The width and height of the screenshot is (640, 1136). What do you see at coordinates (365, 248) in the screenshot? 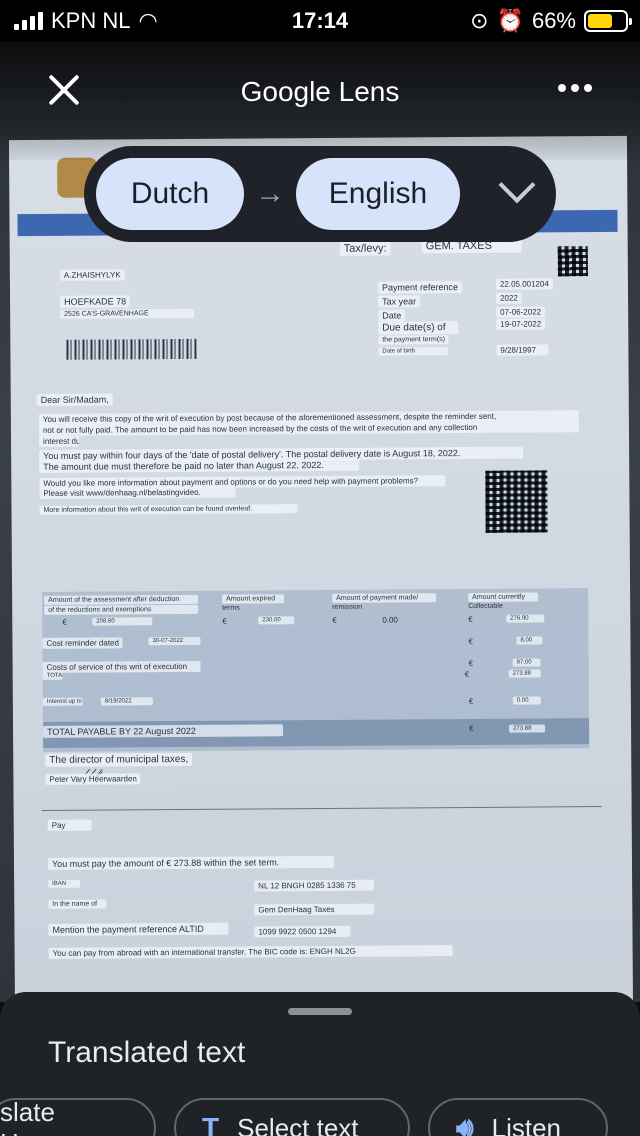
I see `taxlevy-label: Tax/levy:` at bounding box center [365, 248].